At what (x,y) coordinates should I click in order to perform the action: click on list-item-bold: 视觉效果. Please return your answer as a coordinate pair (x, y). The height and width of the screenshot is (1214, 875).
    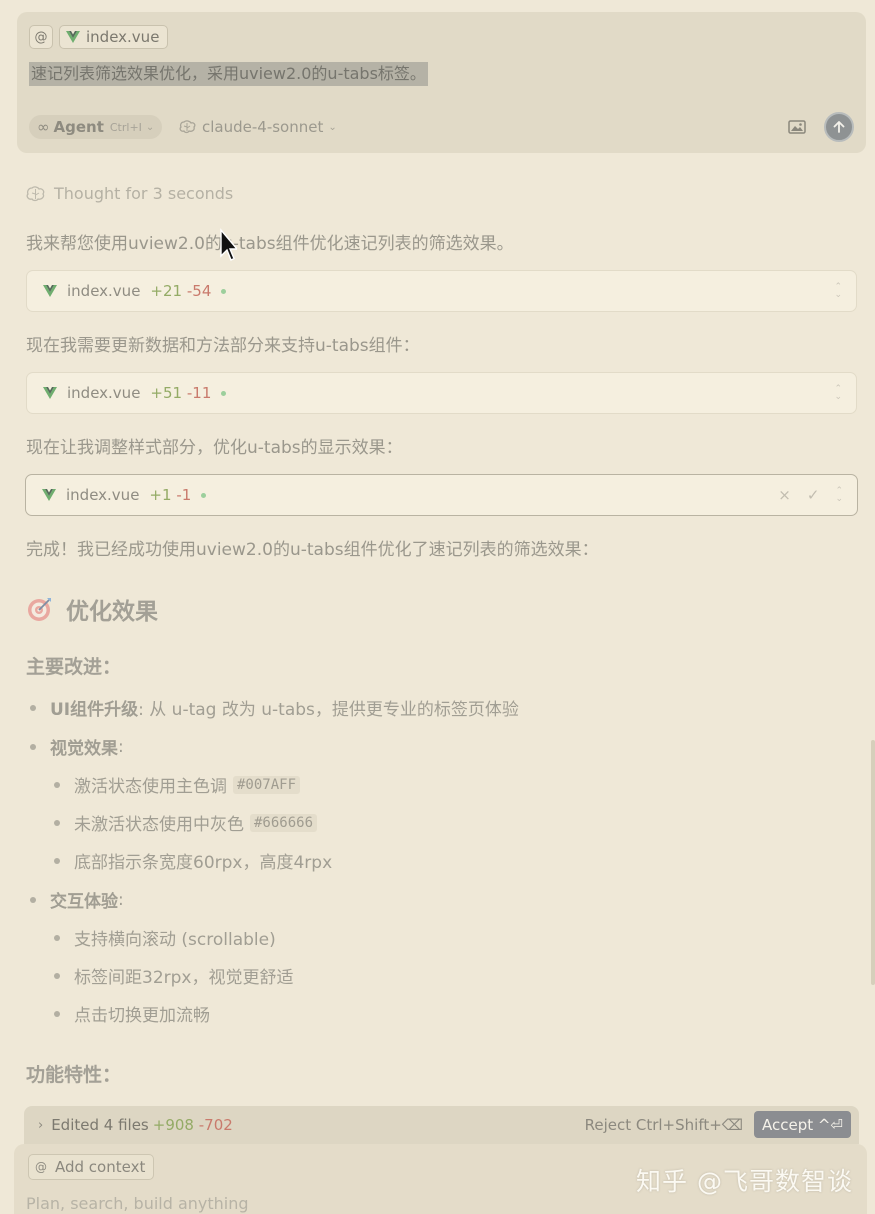
    Looking at the image, I should click on (84, 749).